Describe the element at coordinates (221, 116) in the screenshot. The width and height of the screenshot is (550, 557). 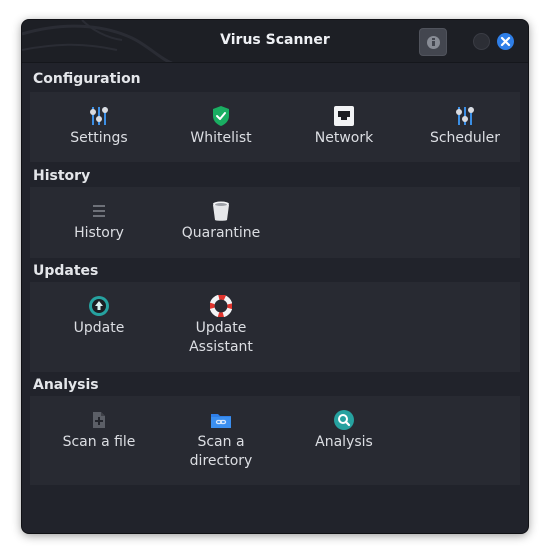
I see `shield-check-icon` at that location.